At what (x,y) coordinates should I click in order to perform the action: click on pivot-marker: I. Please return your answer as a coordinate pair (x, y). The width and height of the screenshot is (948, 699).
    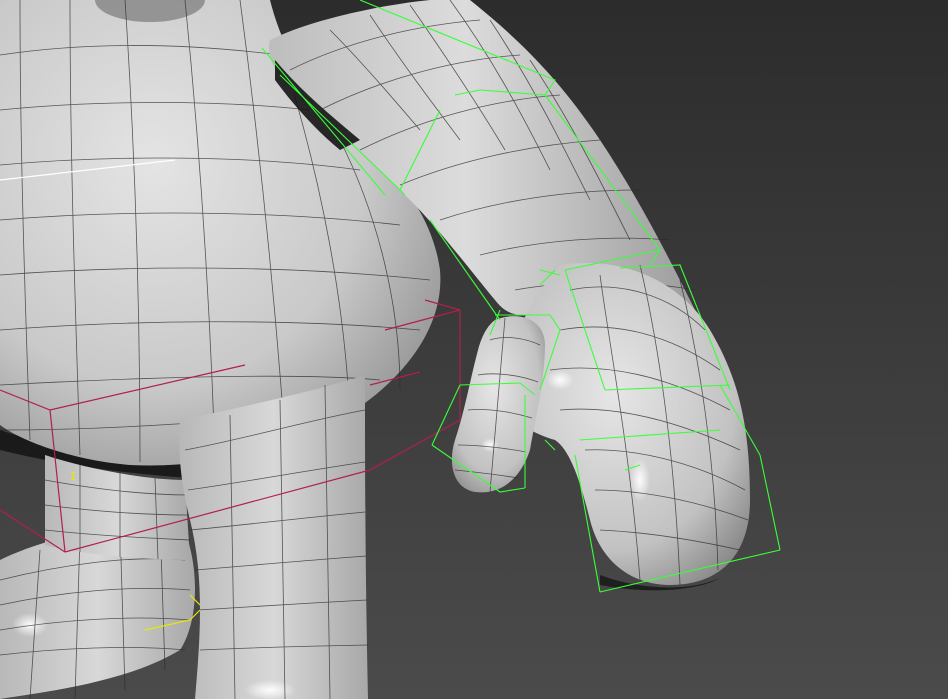
    Looking at the image, I should click on (73, 476).